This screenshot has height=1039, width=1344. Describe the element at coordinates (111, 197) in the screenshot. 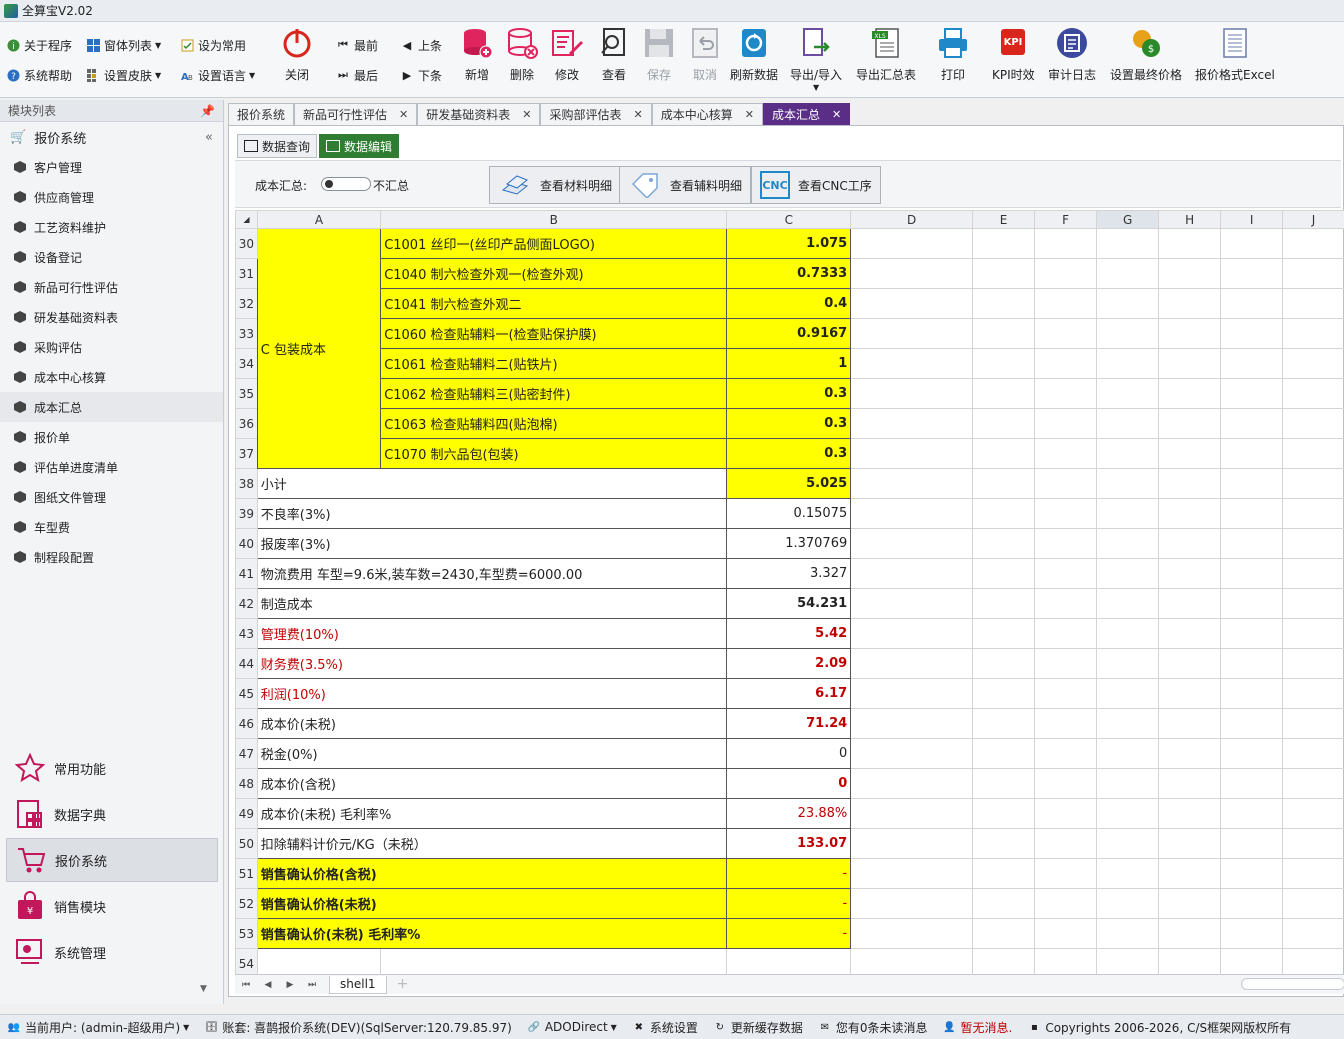

I see `sidebar-item: 供应商管理` at that location.